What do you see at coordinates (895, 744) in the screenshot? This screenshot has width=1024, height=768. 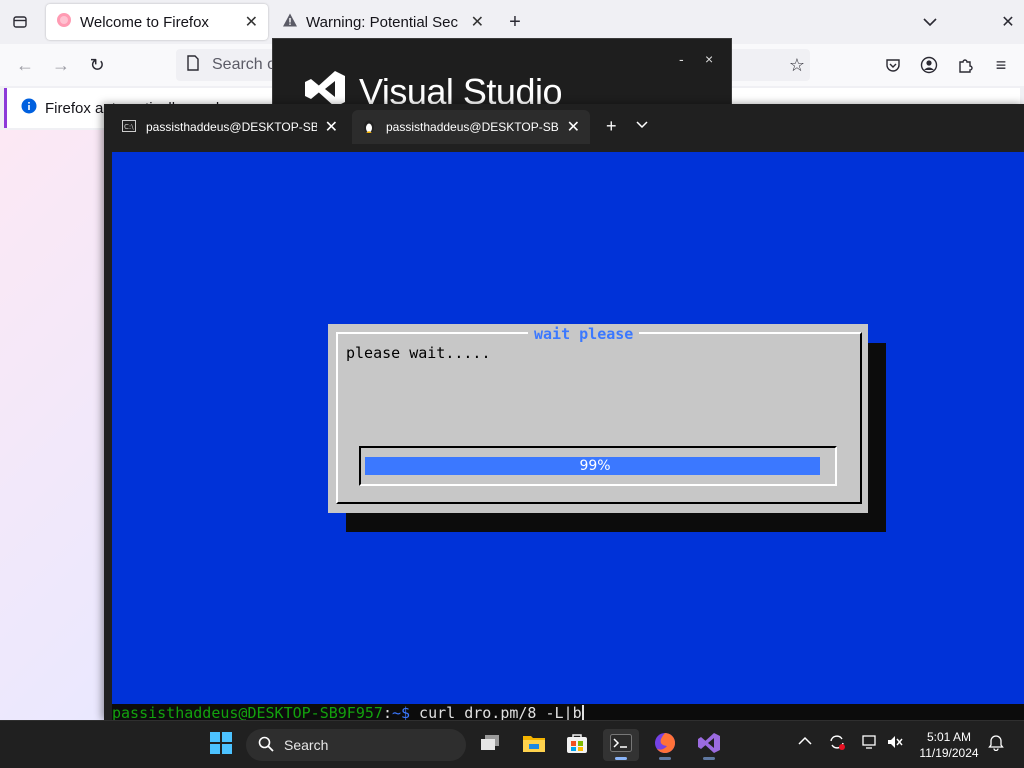 I see `volume-muted-icon` at bounding box center [895, 744].